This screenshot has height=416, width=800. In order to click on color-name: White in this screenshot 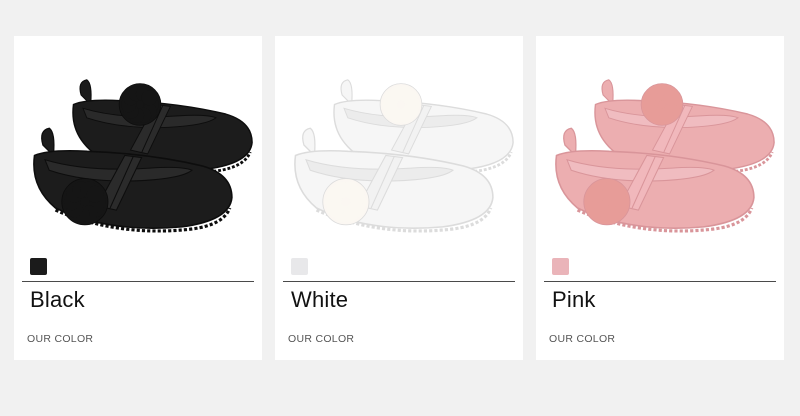, I will do `click(320, 299)`.